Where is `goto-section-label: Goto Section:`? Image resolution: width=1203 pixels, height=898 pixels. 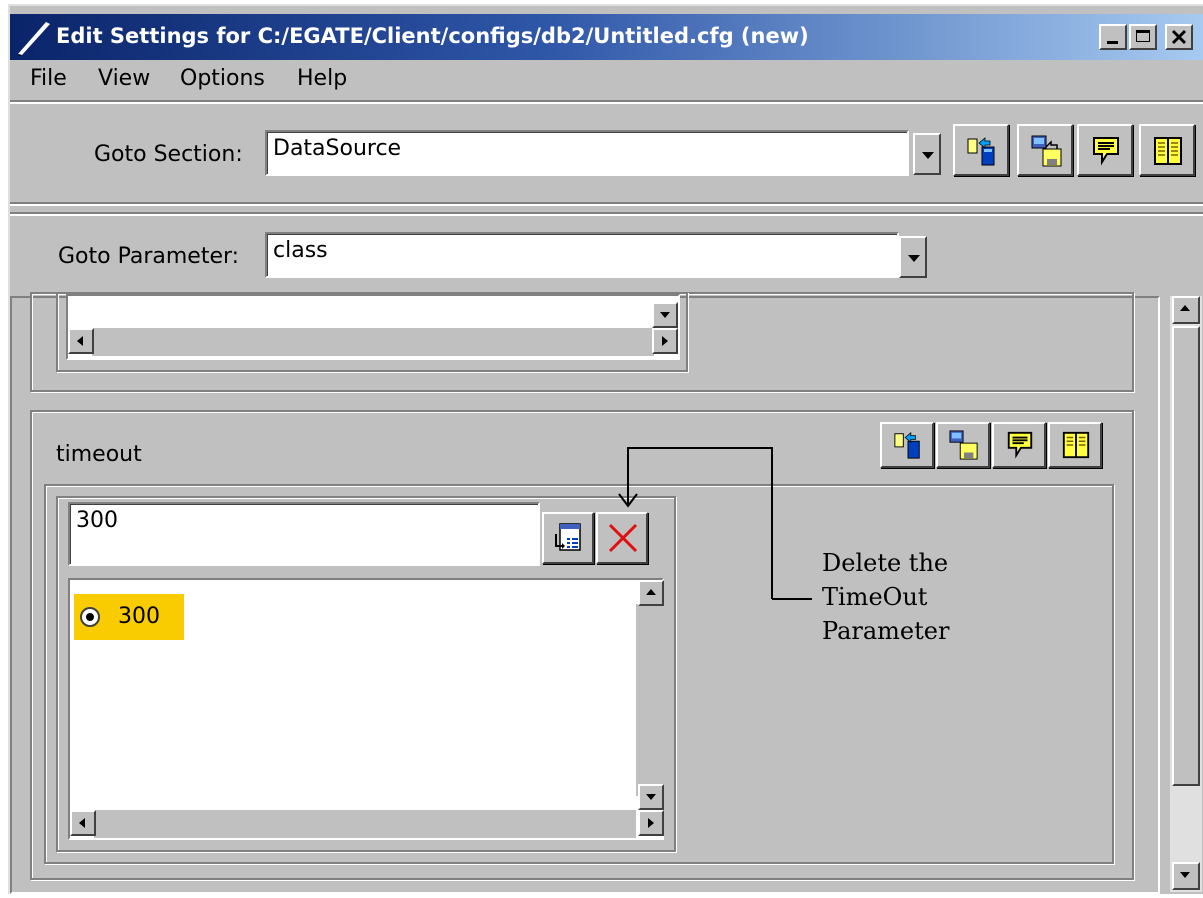
goto-section-label: Goto Section: is located at coordinates (168, 154).